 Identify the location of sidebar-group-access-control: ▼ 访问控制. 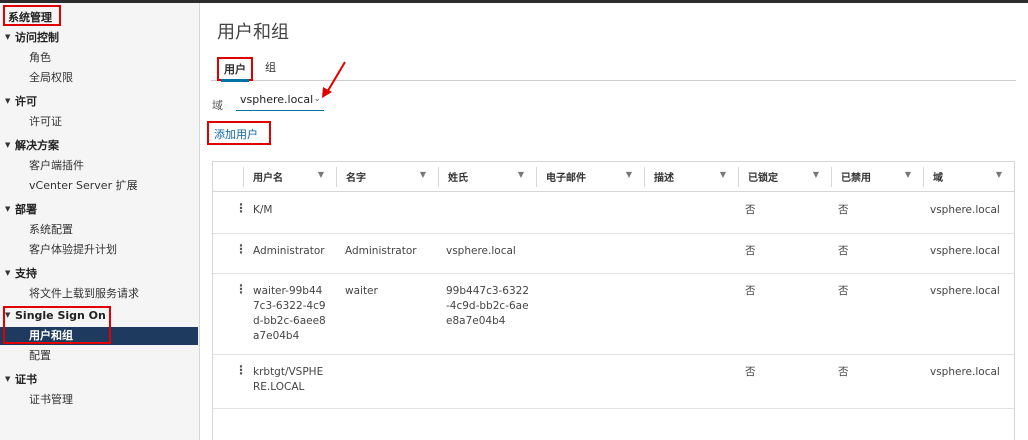
(100, 38).